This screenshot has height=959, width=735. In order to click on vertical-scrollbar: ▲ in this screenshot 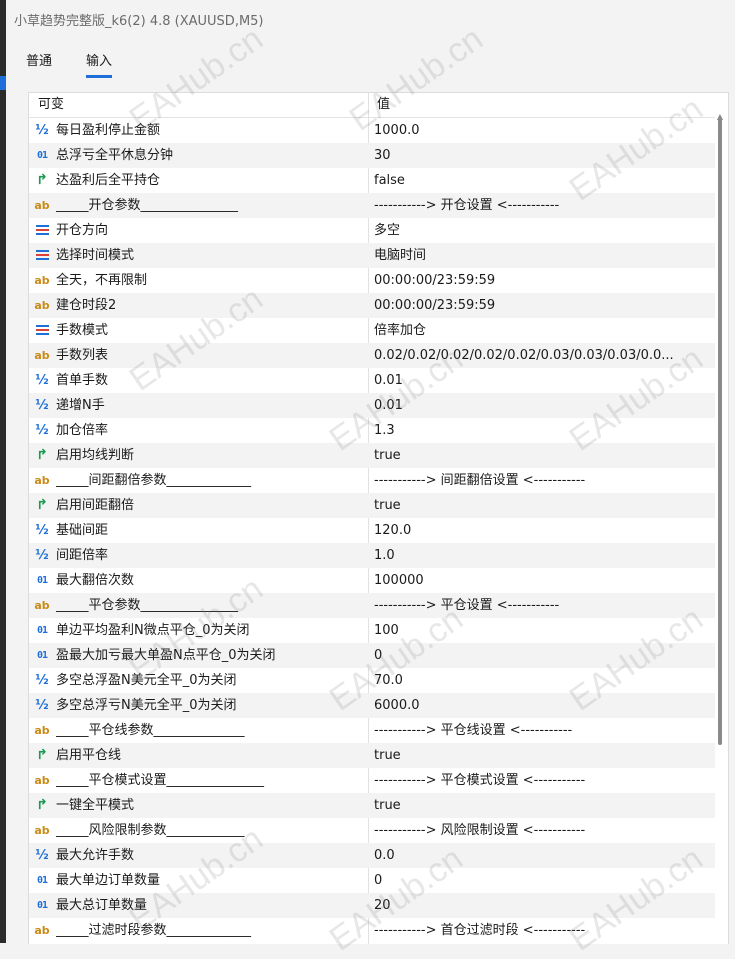, I will do `click(720, 526)`.